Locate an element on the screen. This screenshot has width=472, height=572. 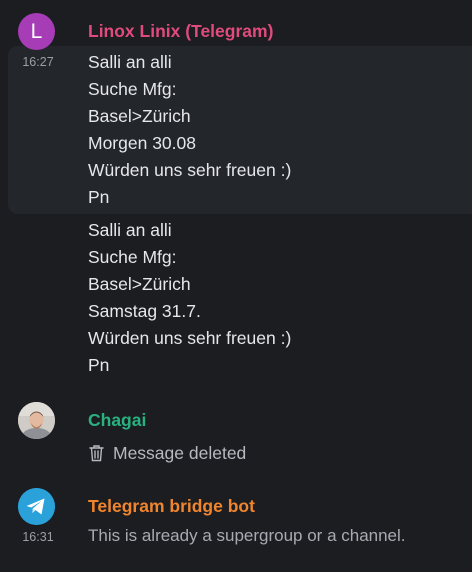
deleted-message-label: Message deleted is located at coordinates (180, 452).